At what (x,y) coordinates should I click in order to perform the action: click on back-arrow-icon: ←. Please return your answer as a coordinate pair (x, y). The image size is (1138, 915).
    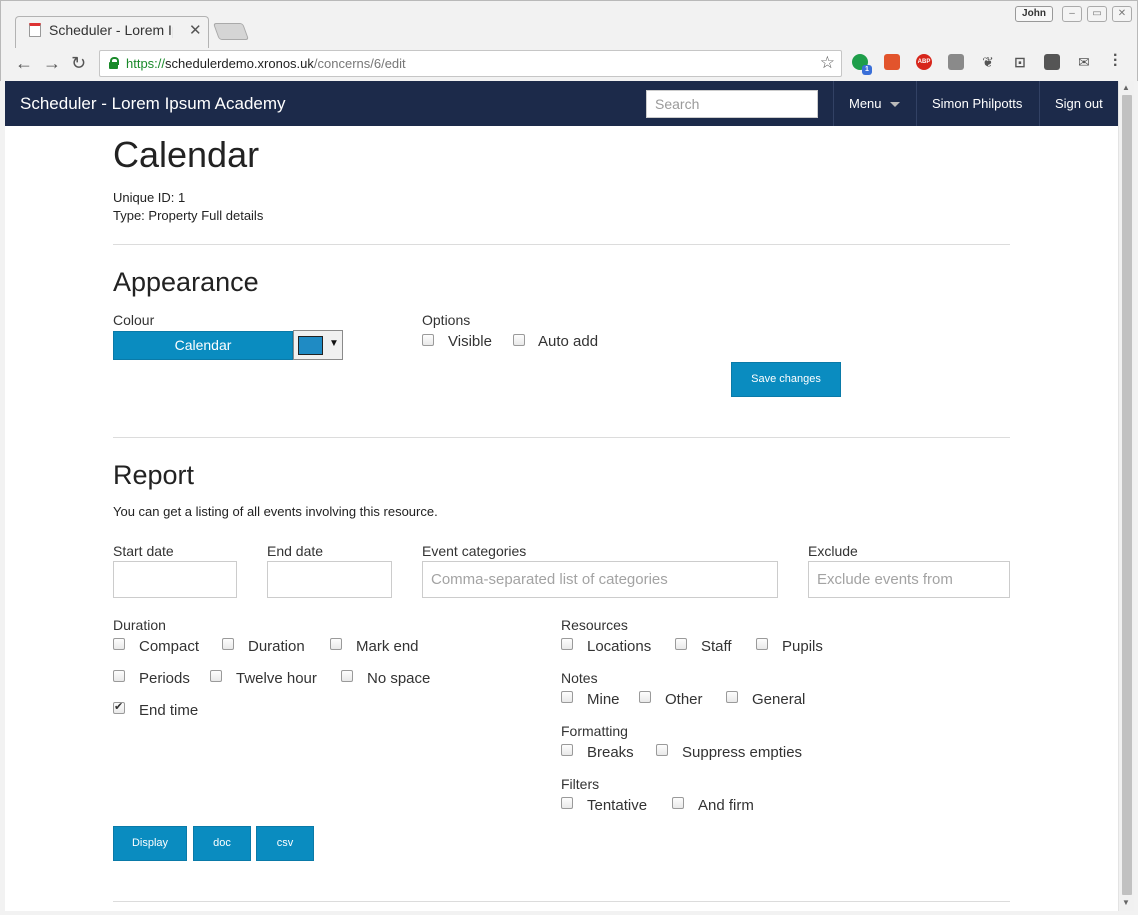
    Looking at the image, I should click on (24, 63).